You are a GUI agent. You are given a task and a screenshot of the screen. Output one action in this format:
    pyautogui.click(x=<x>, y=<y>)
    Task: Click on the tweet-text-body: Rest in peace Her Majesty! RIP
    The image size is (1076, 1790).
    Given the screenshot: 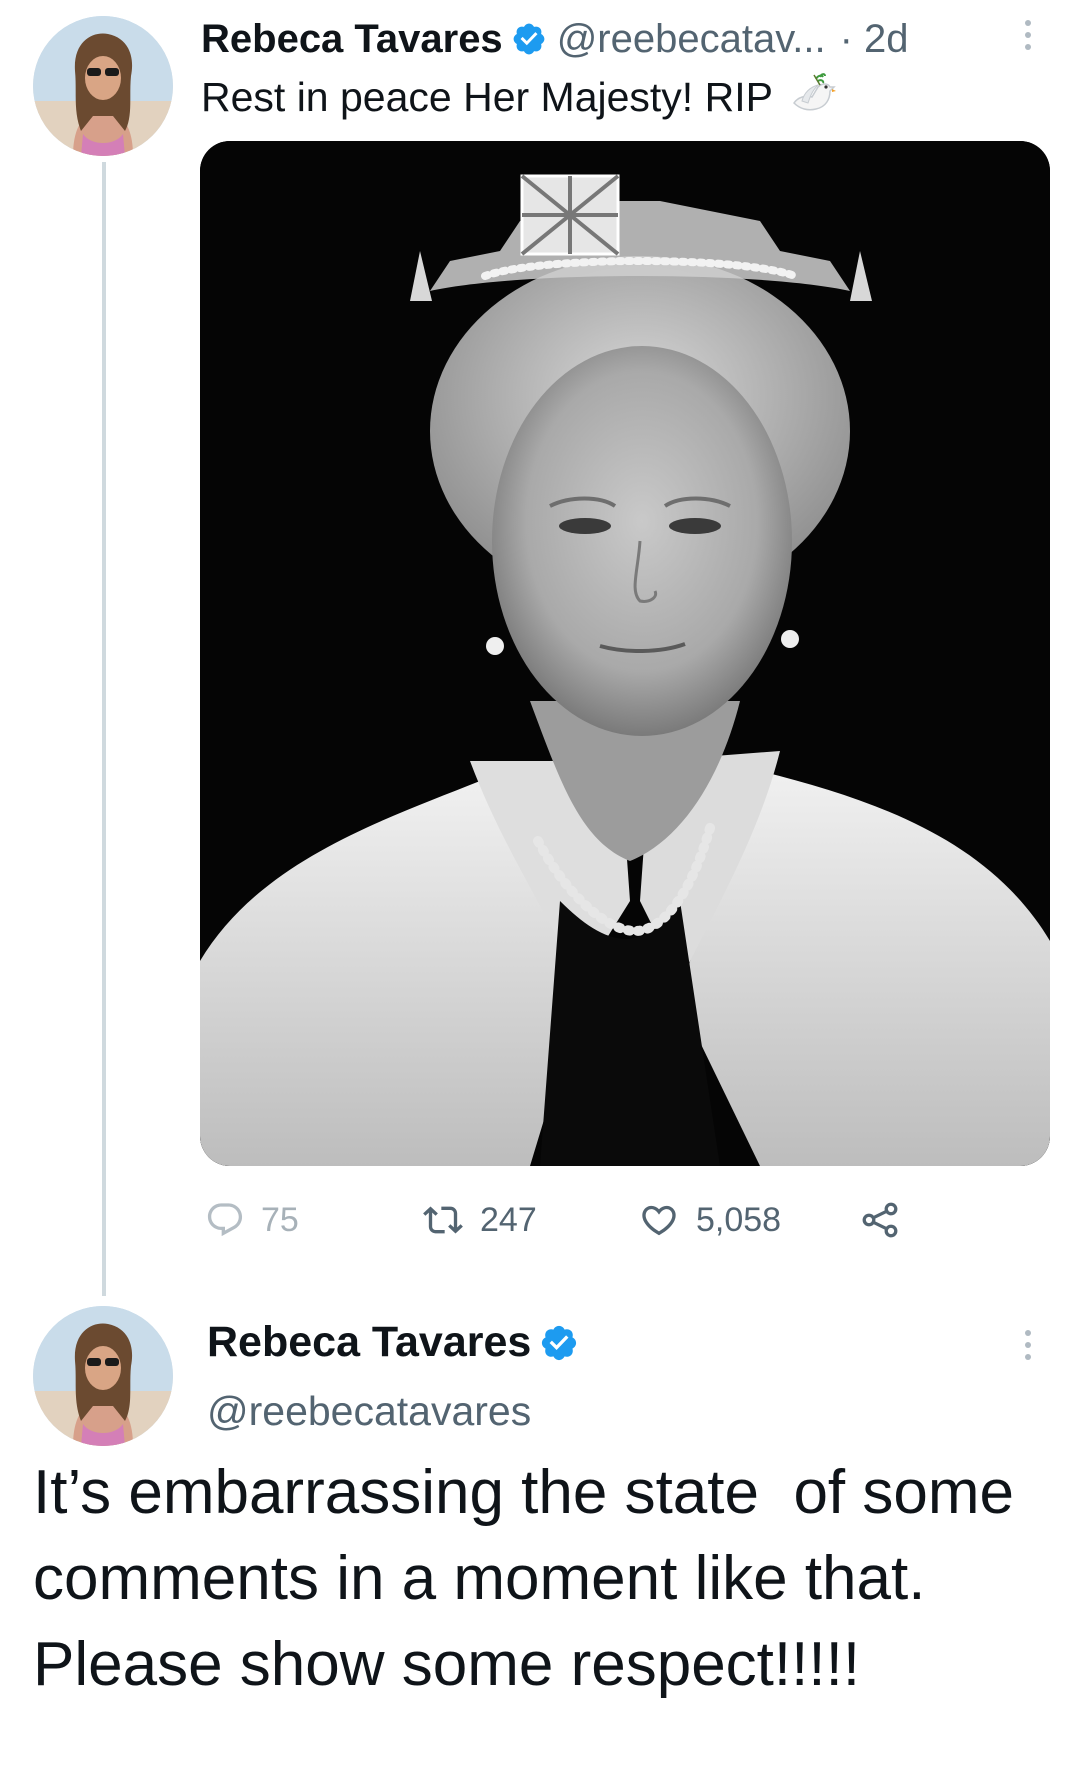 What is the action you would take?
    pyautogui.click(x=487, y=97)
    